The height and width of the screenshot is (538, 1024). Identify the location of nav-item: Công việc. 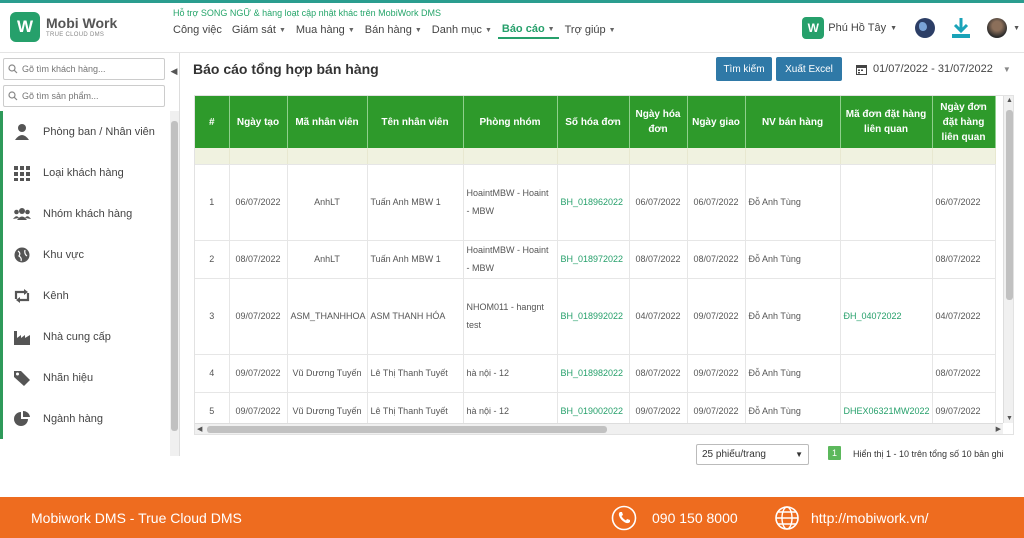
(197, 30).